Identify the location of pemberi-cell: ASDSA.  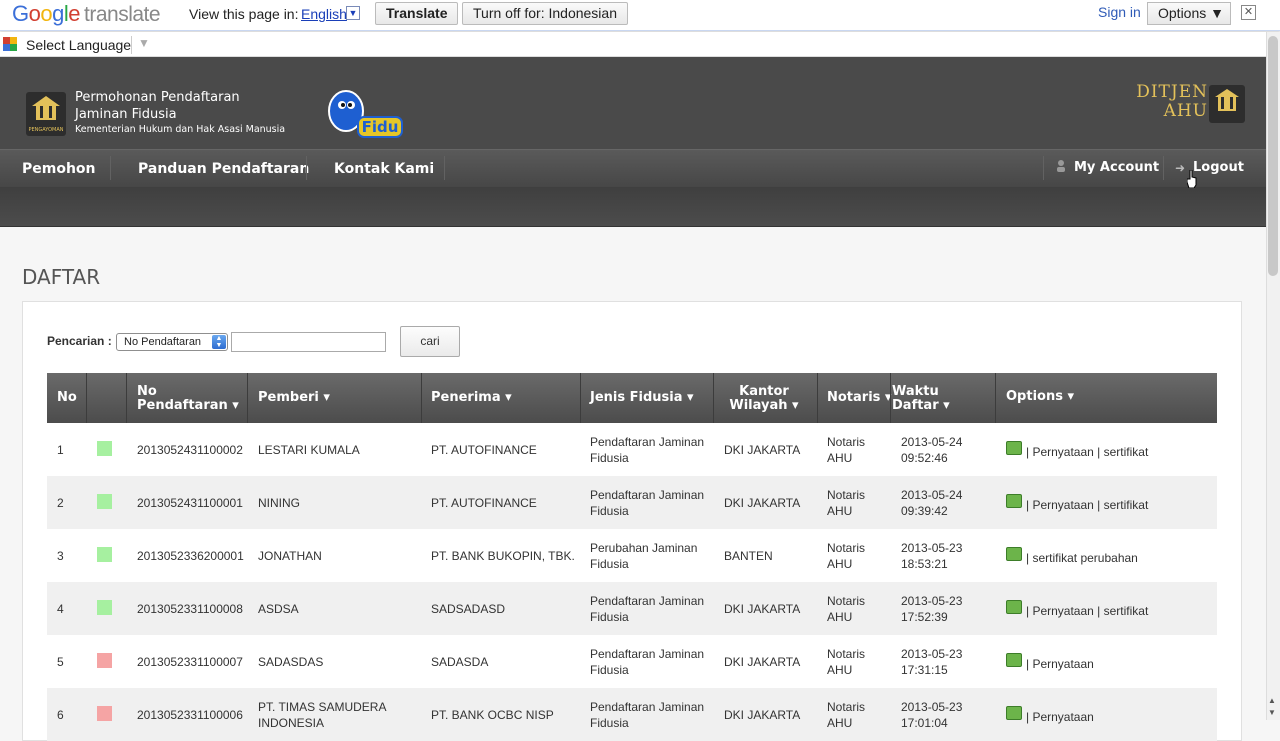
(278, 609).